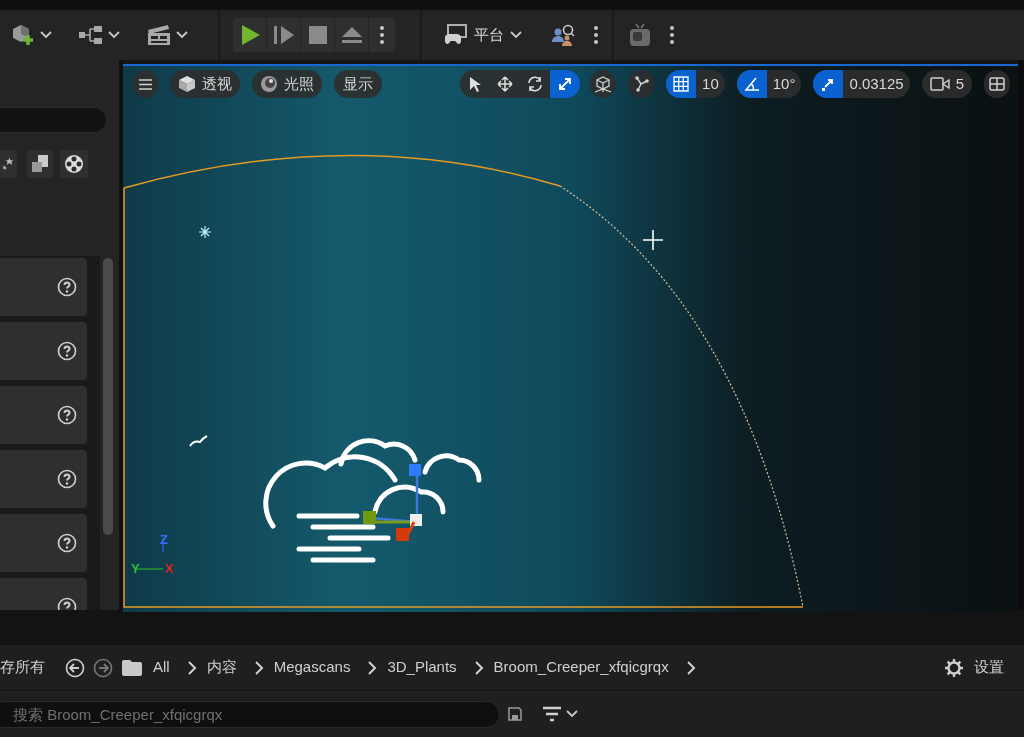 The height and width of the screenshot is (737, 1024). I want to click on select-arrow-icon, so click(475, 84).